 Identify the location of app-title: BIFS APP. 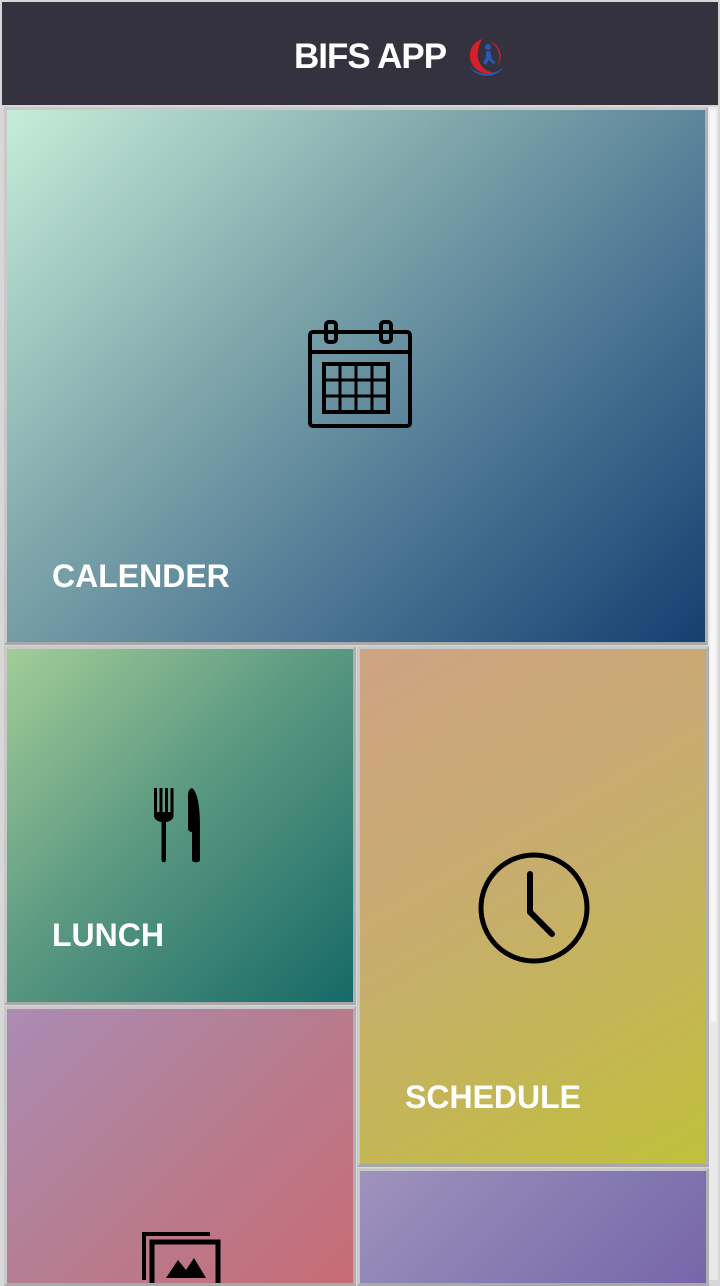
(370, 56).